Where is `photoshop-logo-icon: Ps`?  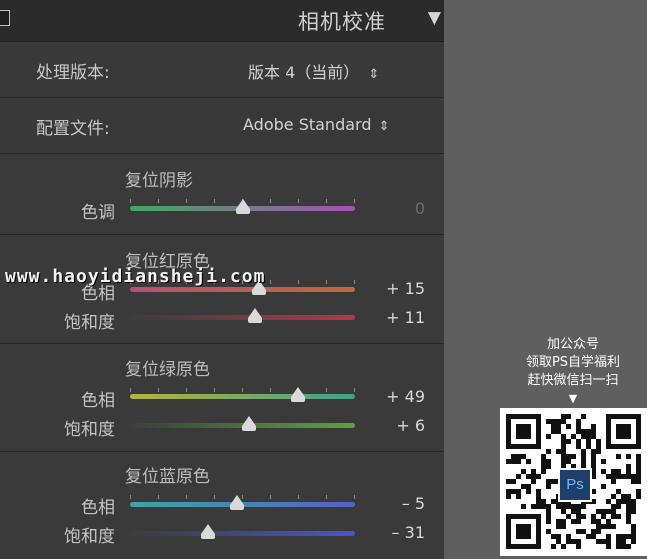 photoshop-logo-icon: Ps is located at coordinates (575, 485).